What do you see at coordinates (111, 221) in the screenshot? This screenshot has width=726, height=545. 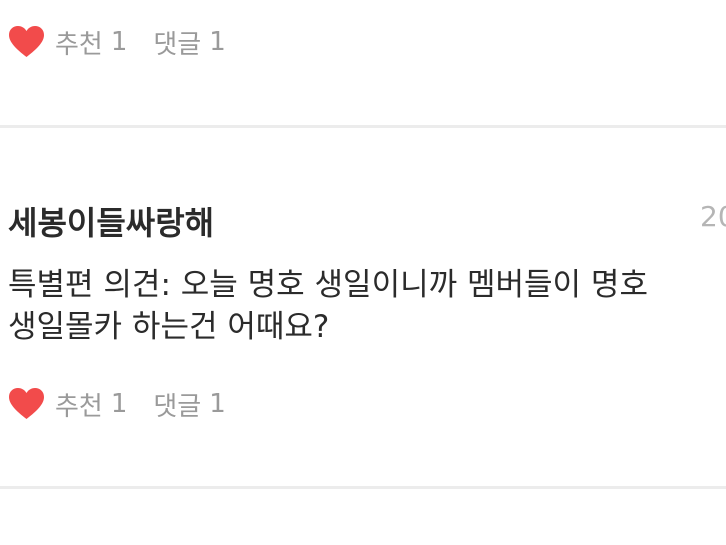 I see `post-author: 세봉이들싸랑해` at bounding box center [111, 221].